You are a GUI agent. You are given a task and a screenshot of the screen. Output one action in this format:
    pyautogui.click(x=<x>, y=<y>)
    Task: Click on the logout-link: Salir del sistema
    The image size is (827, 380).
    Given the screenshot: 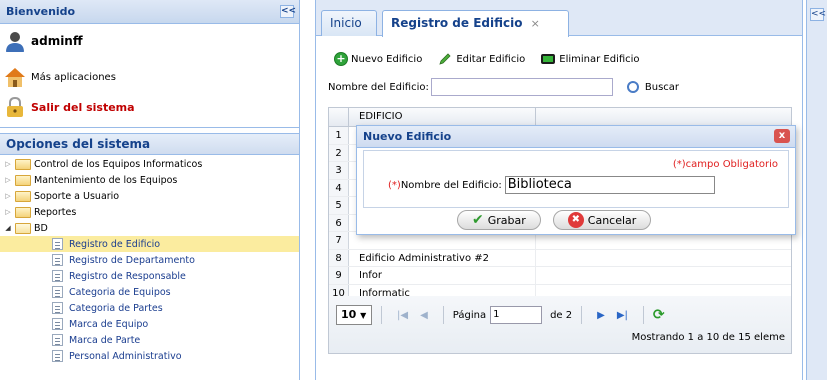 What is the action you would take?
    pyautogui.click(x=69, y=107)
    